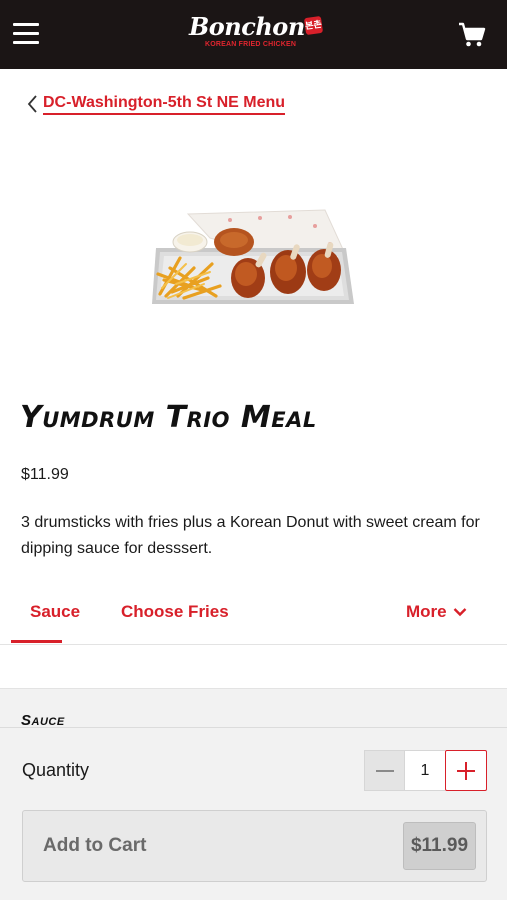  I want to click on quantity-value: 1, so click(425, 770).